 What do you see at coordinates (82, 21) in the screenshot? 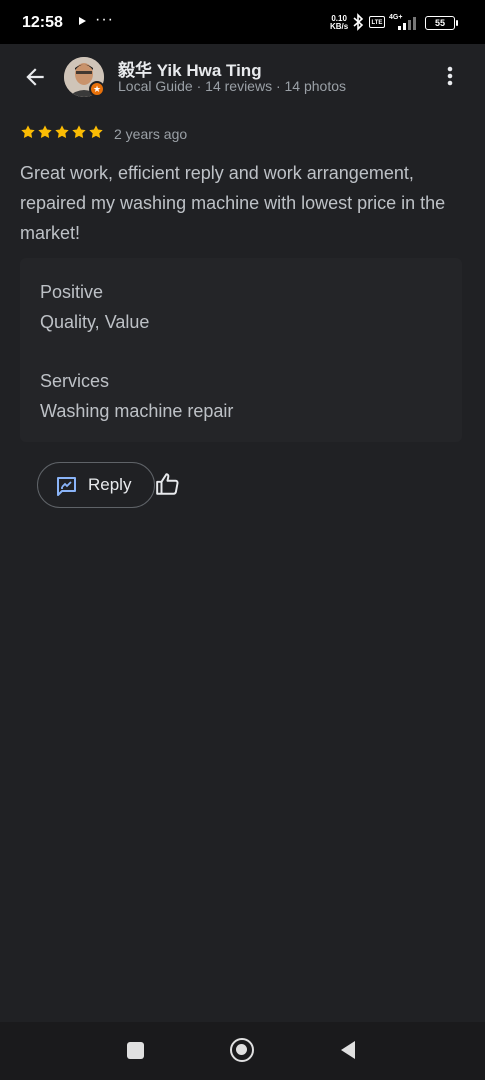
I see `media-play-icon` at bounding box center [82, 21].